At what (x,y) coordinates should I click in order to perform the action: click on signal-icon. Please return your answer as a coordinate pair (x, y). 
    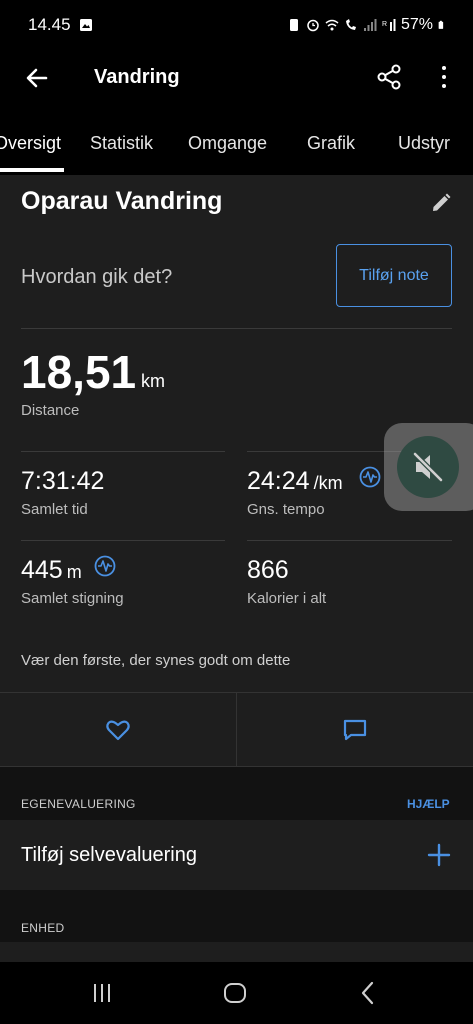
    Looking at the image, I should click on (370, 25).